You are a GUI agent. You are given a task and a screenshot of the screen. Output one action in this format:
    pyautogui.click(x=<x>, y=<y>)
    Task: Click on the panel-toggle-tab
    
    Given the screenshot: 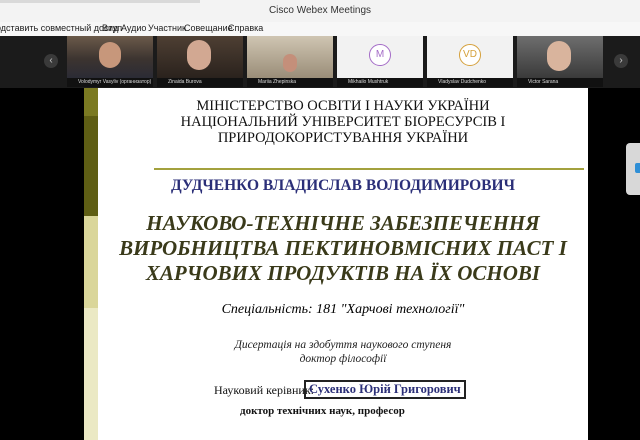 What is the action you would take?
    pyautogui.click(x=633, y=169)
    